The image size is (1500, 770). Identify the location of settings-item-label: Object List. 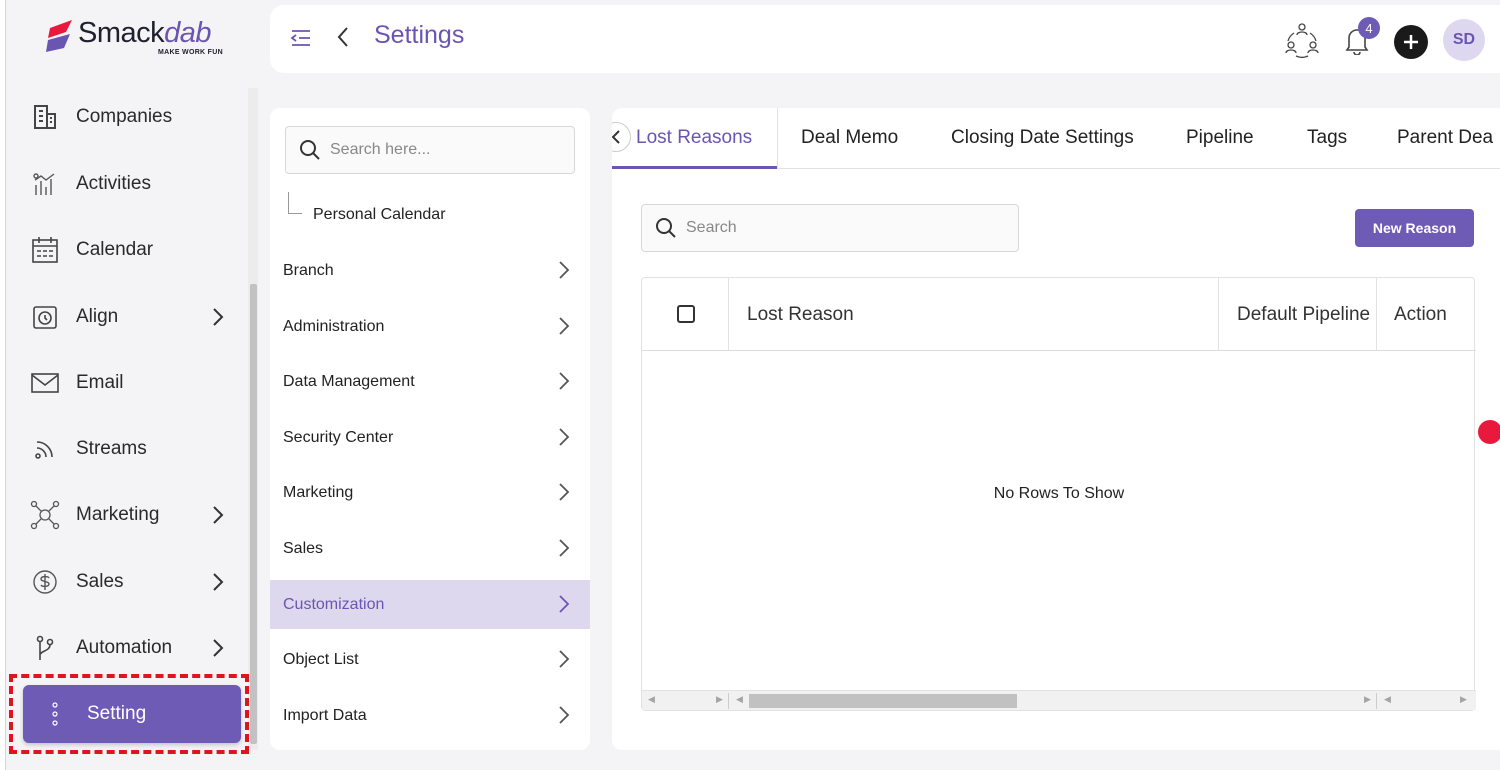
(321, 659).